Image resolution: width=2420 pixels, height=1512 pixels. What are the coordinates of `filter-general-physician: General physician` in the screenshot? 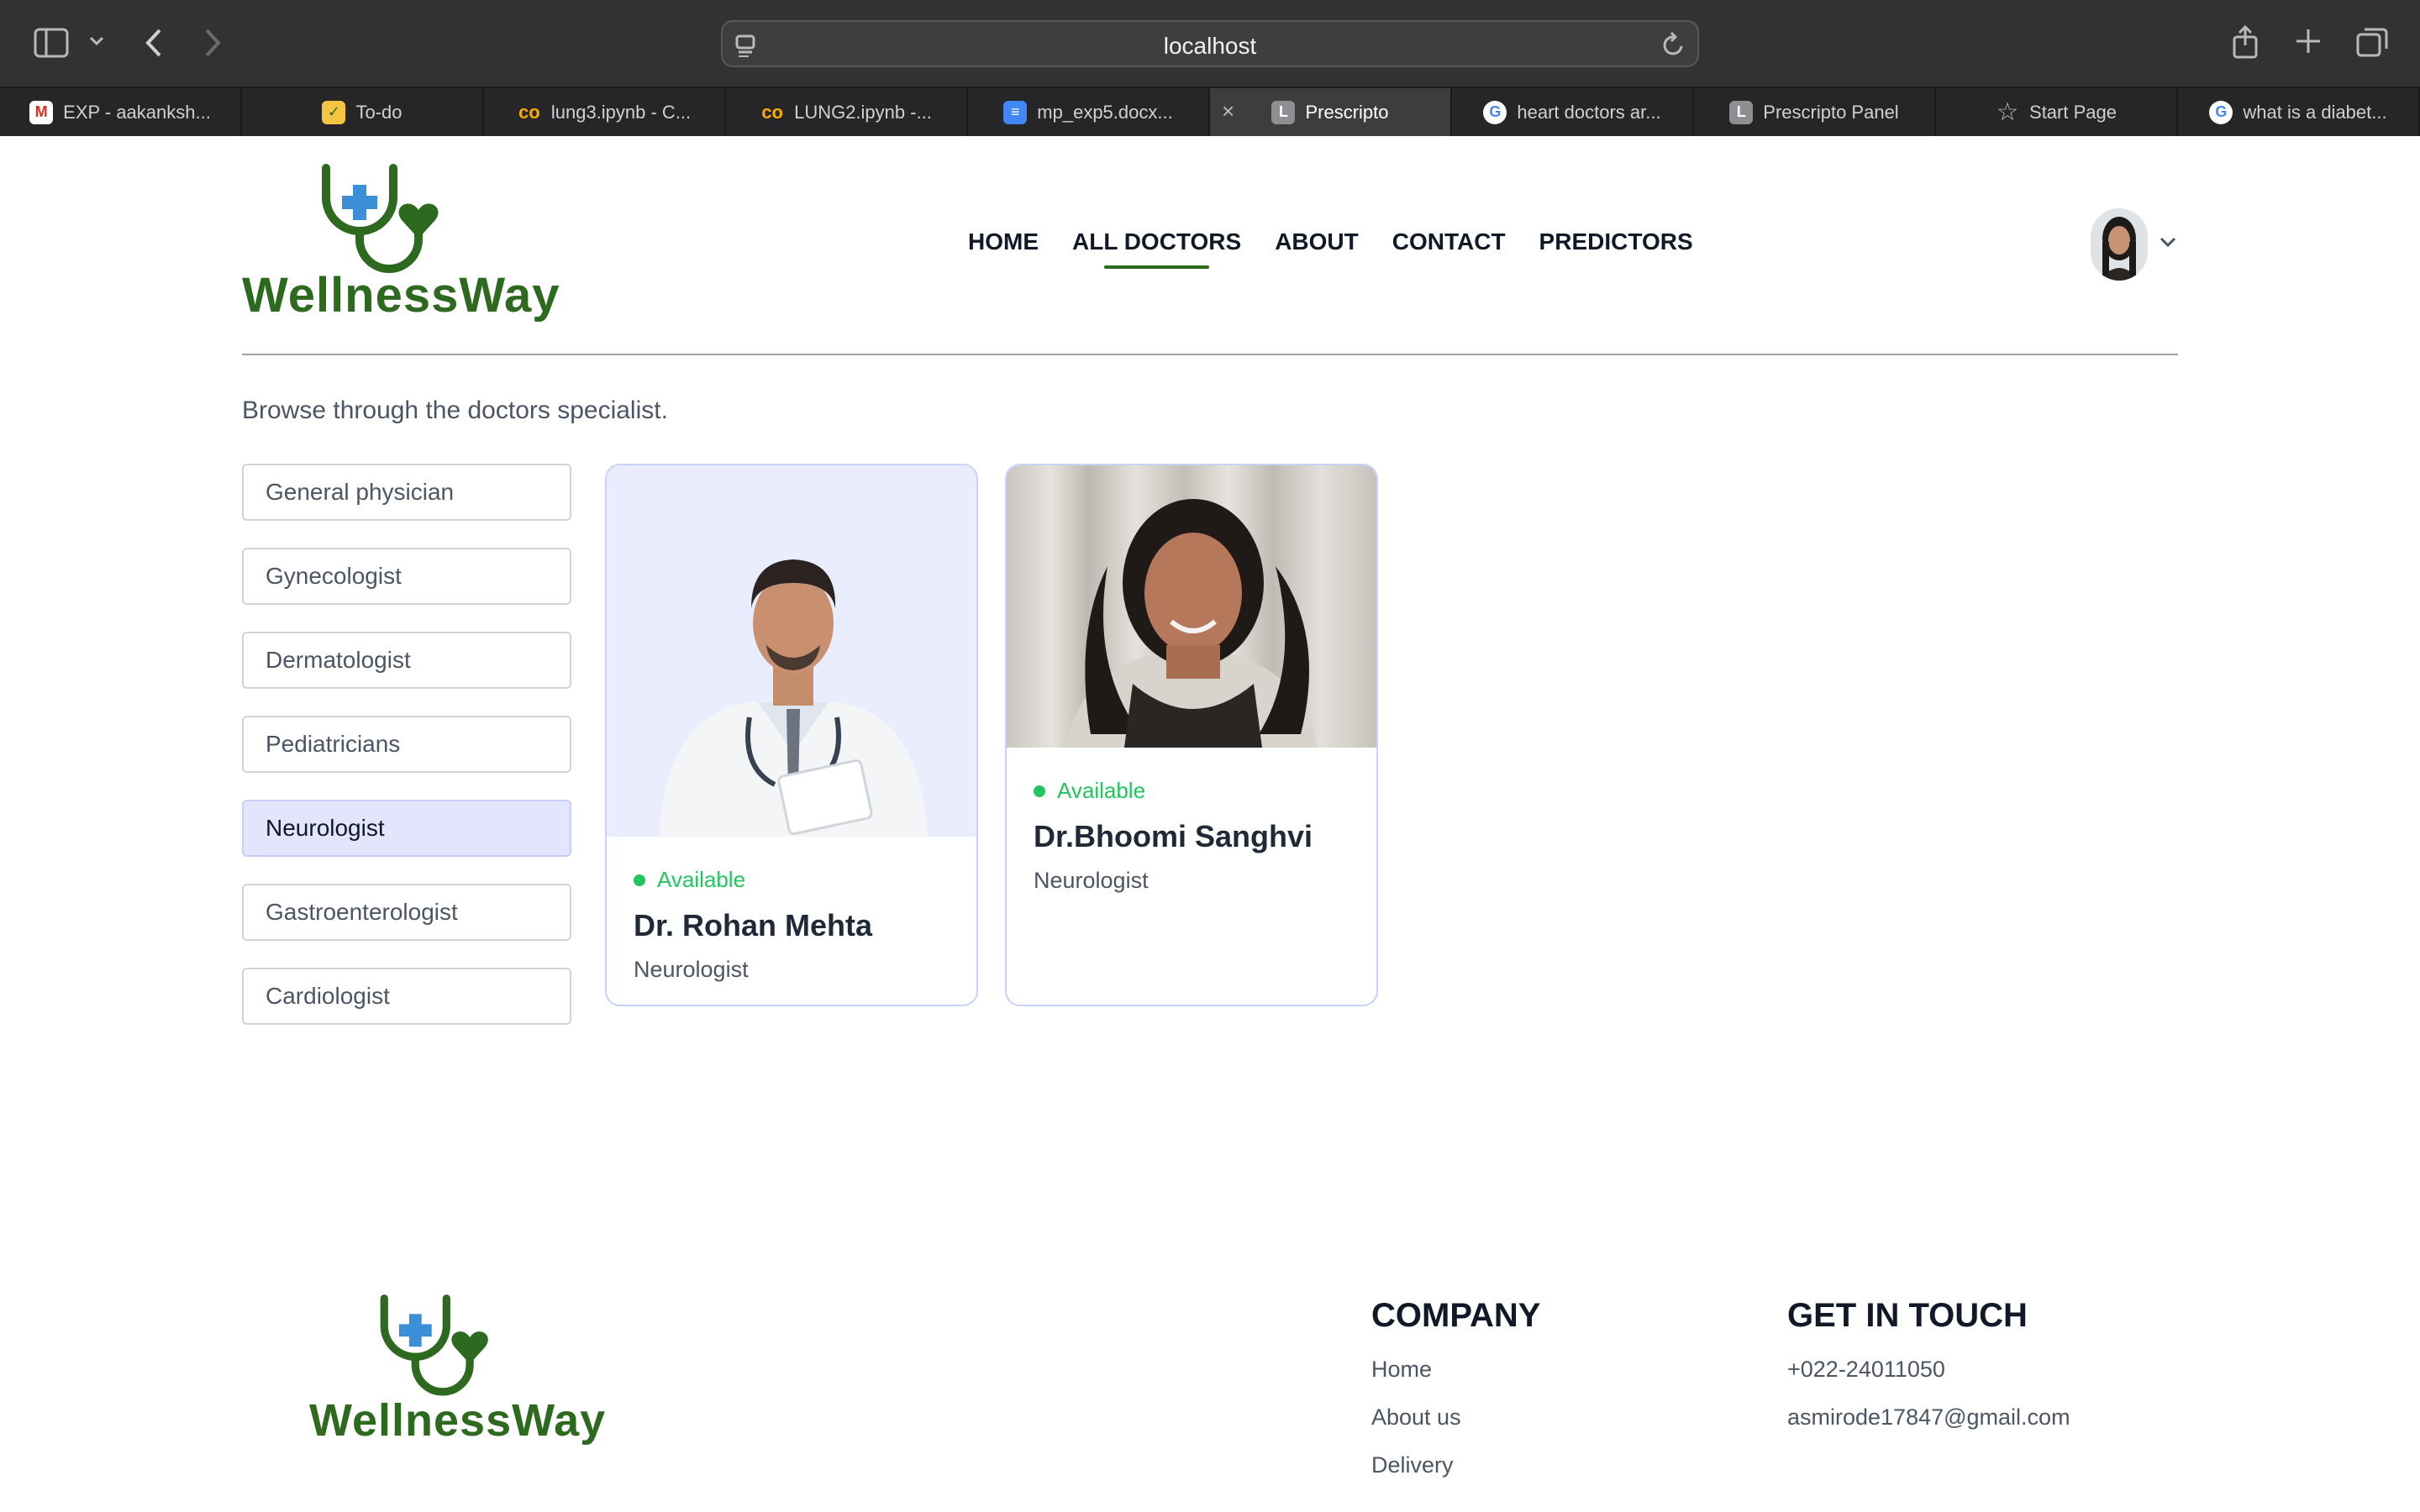 It's located at (406, 492).